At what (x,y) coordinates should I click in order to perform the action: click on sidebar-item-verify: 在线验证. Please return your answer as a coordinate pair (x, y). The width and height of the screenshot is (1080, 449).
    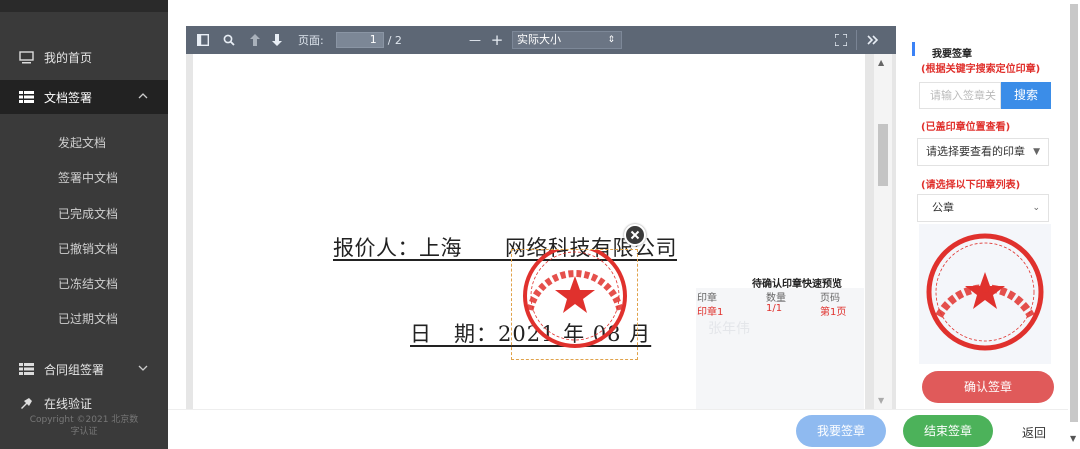
    Looking at the image, I should click on (84, 403).